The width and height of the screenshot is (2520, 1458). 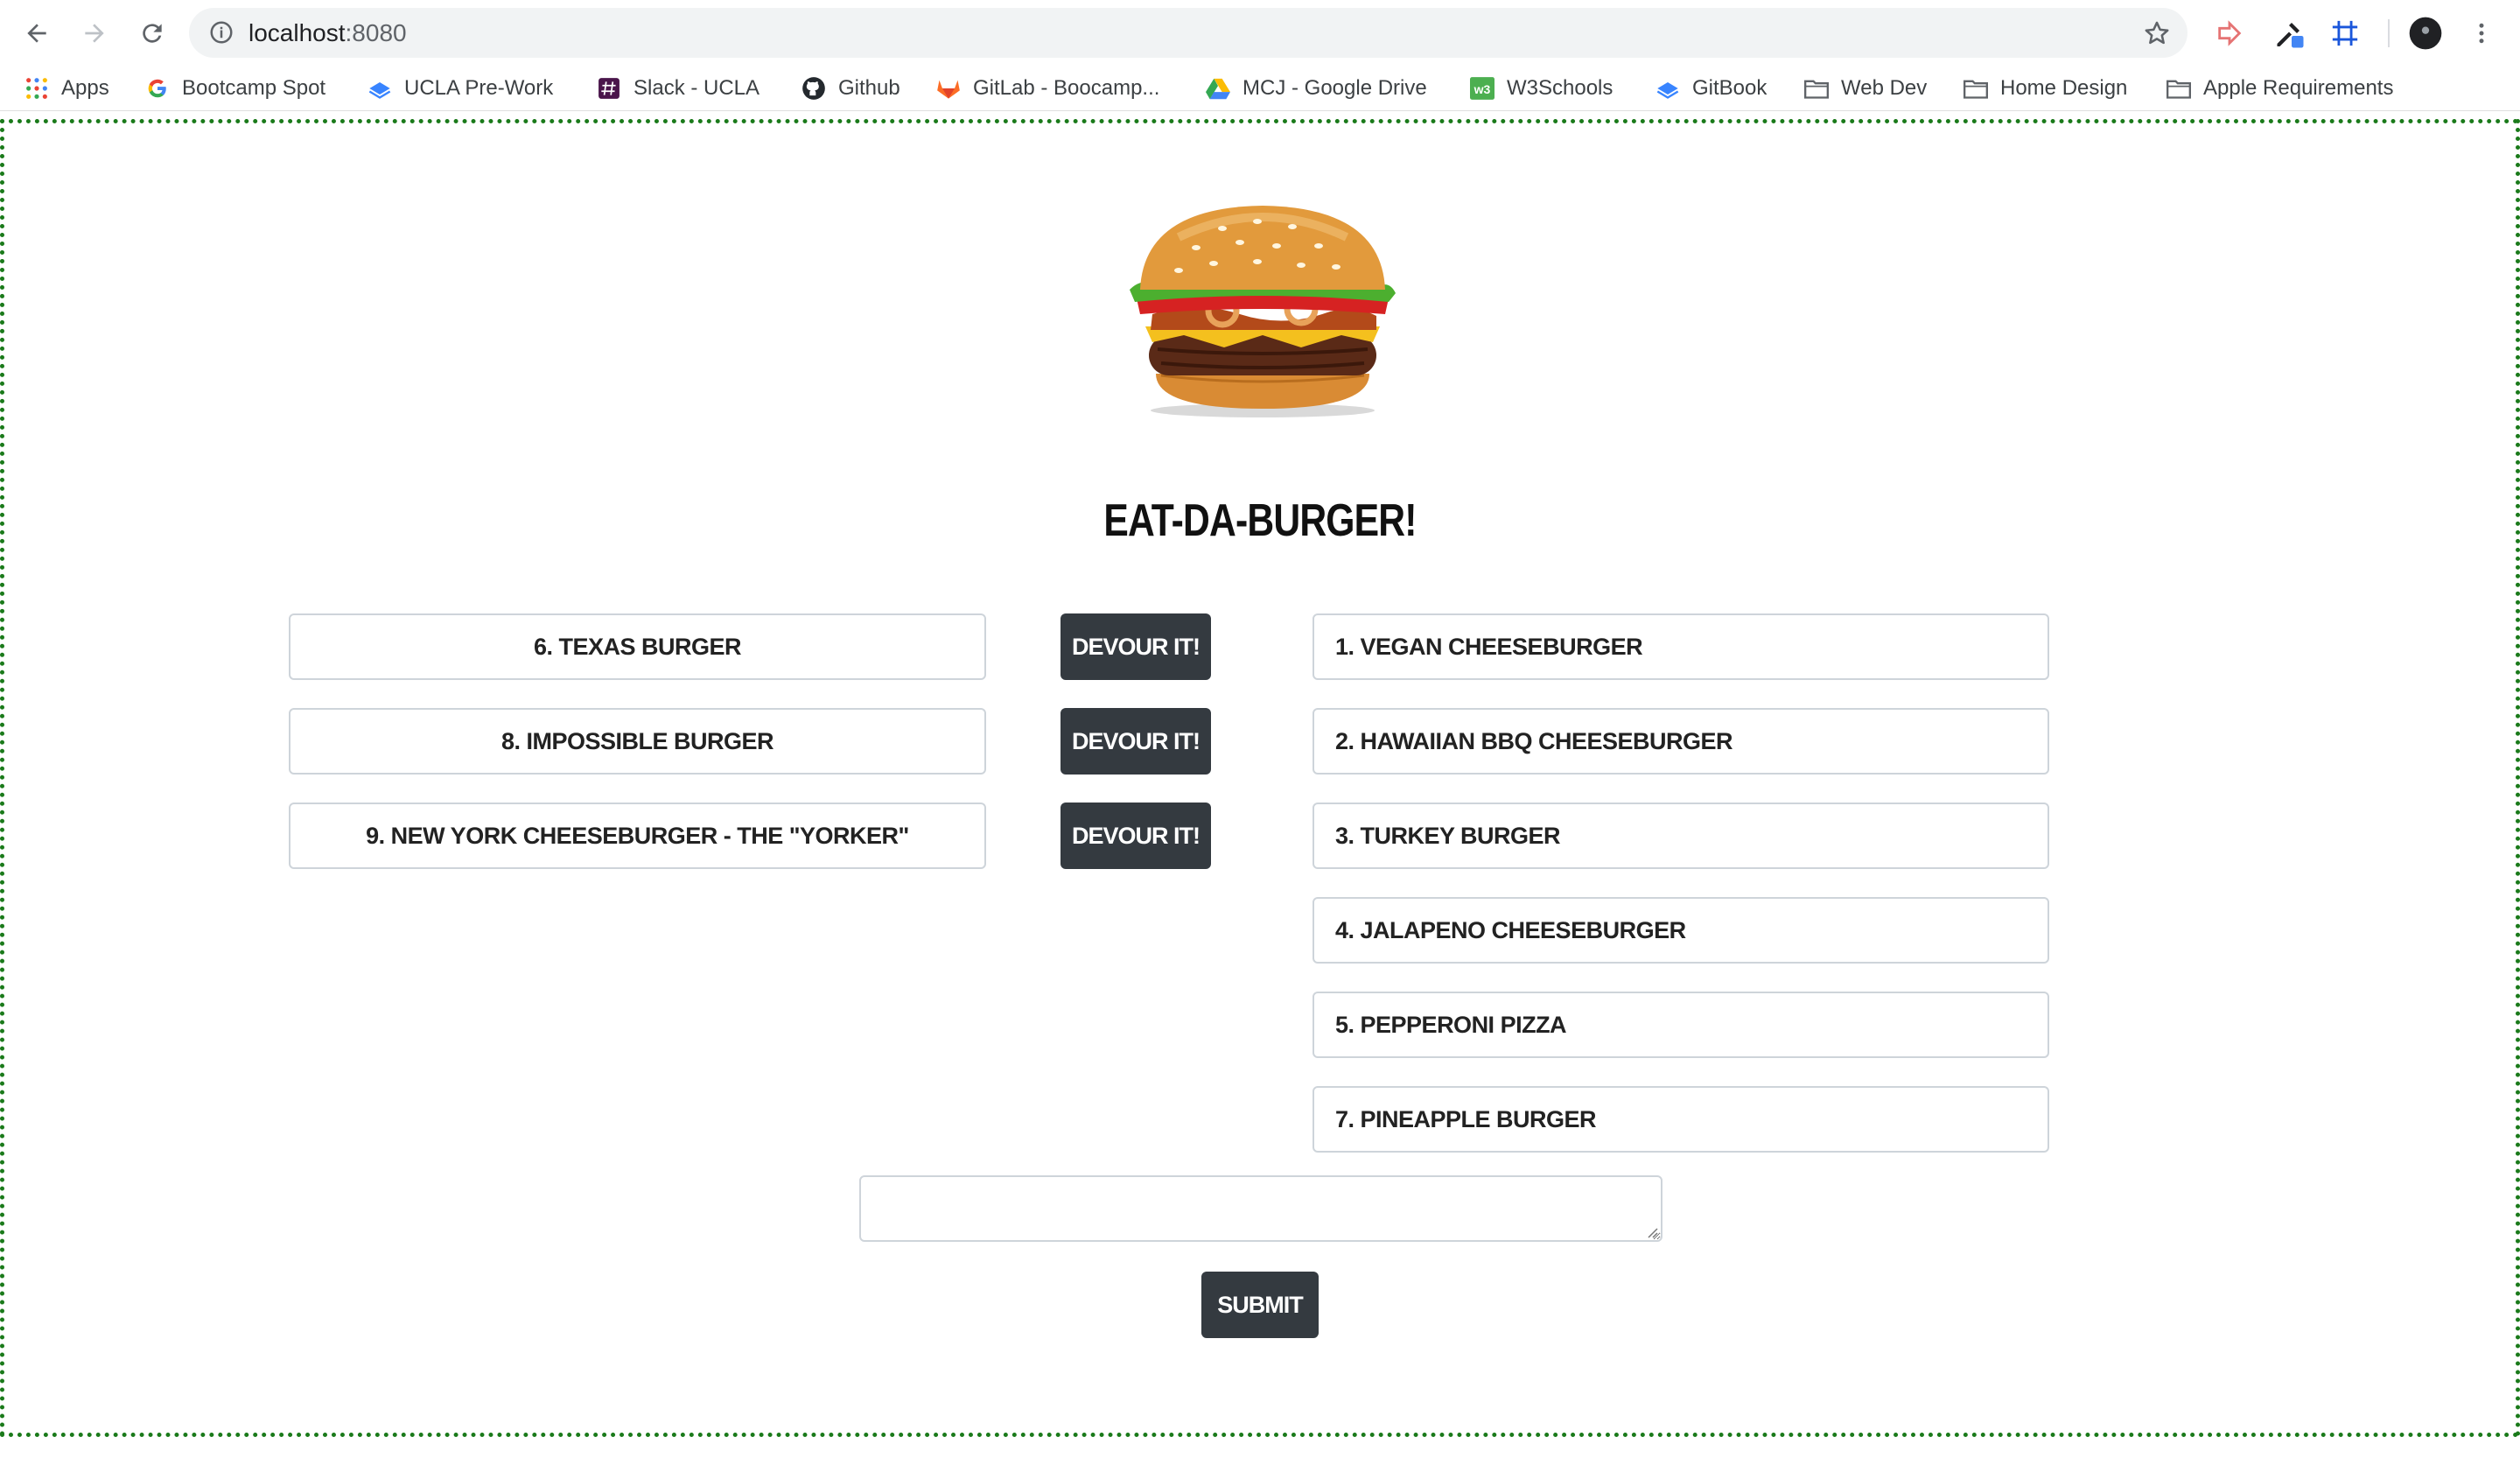 What do you see at coordinates (297, 32) in the screenshot?
I see `url-host: localhost` at bounding box center [297, 32].